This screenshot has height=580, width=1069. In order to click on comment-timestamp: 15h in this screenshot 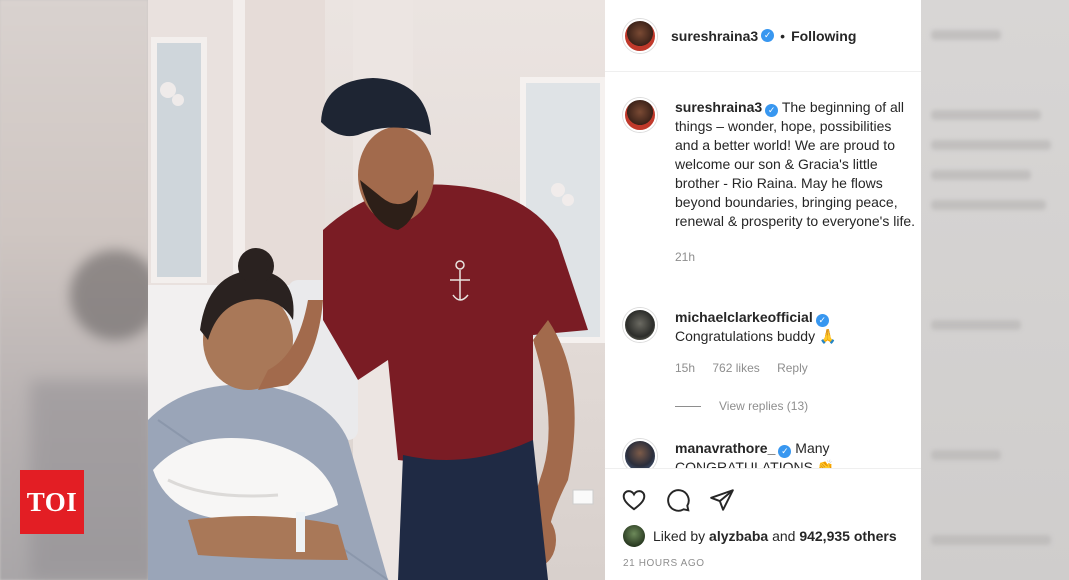, I will do `click(685, 368)`.